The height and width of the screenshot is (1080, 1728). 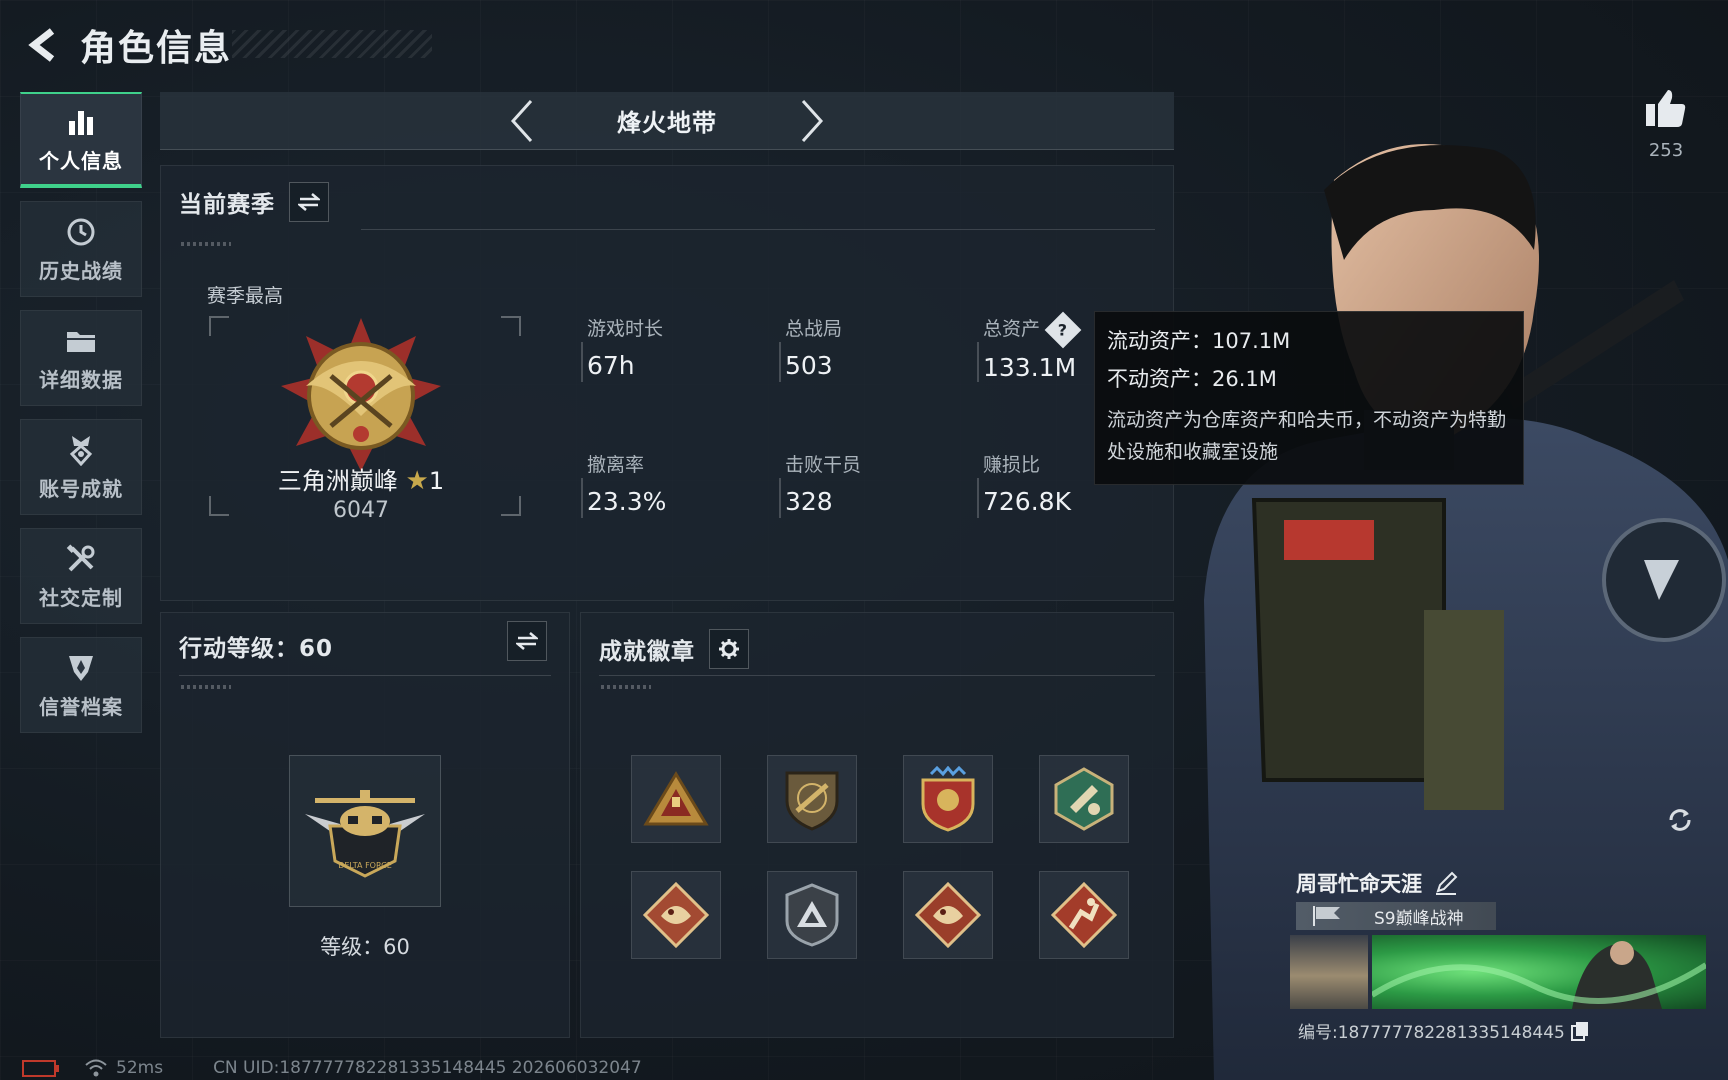 What do you see at coordinates (227, 205) in the screenshot?
I see `season-title: 当前赛季` at bounding box center [227, 205].